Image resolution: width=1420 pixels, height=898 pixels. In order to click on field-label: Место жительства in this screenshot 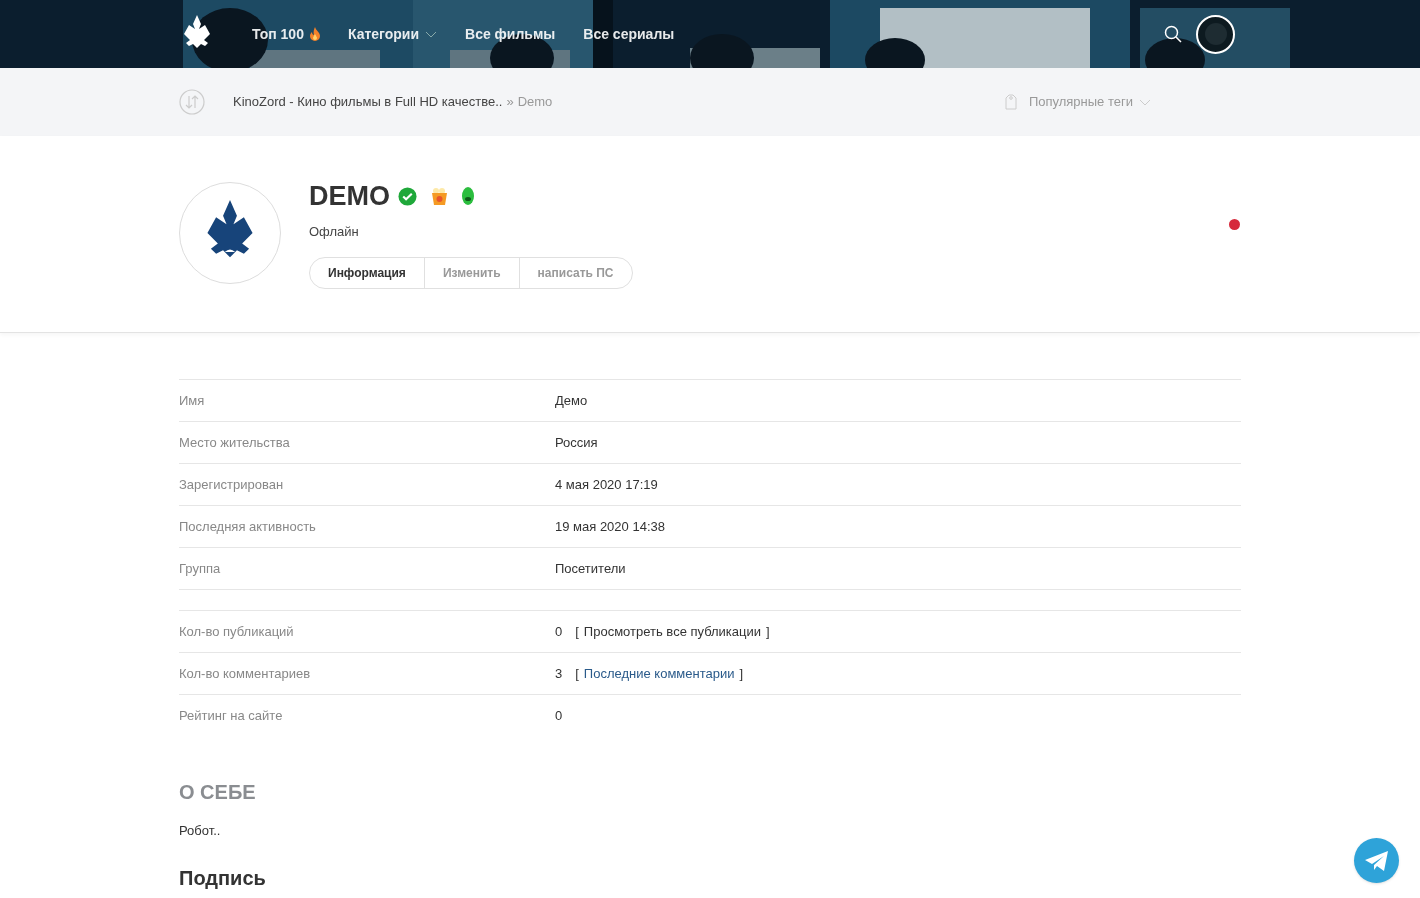, I will do `click(235, 442)`.